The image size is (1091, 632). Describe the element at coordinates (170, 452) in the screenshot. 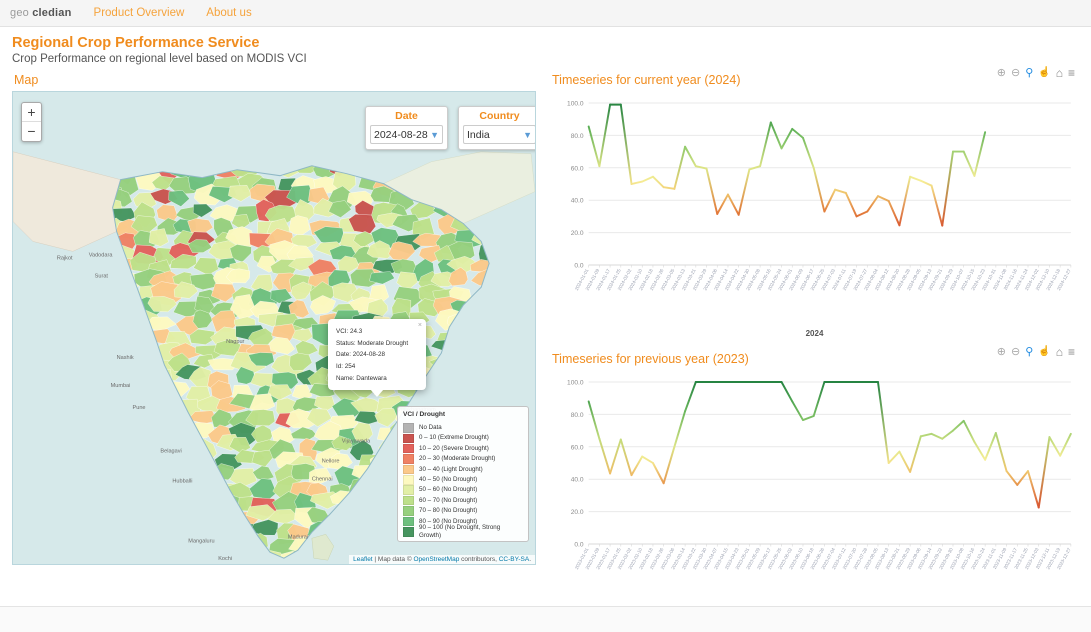

I see `svg-text: Belagavi` at that location.